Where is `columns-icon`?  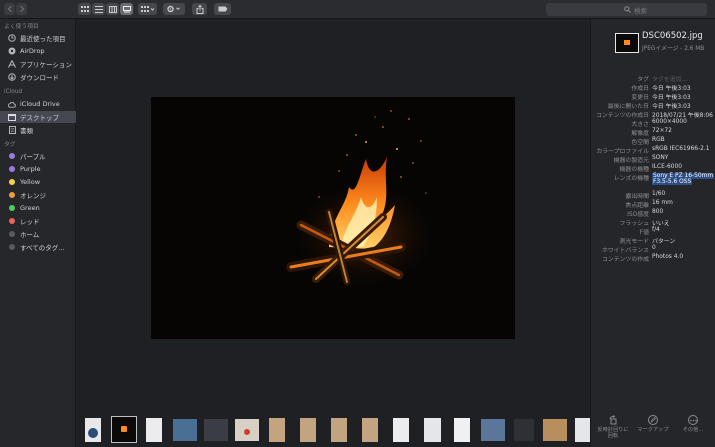 columns-icon is located at coordinates (112, 9).